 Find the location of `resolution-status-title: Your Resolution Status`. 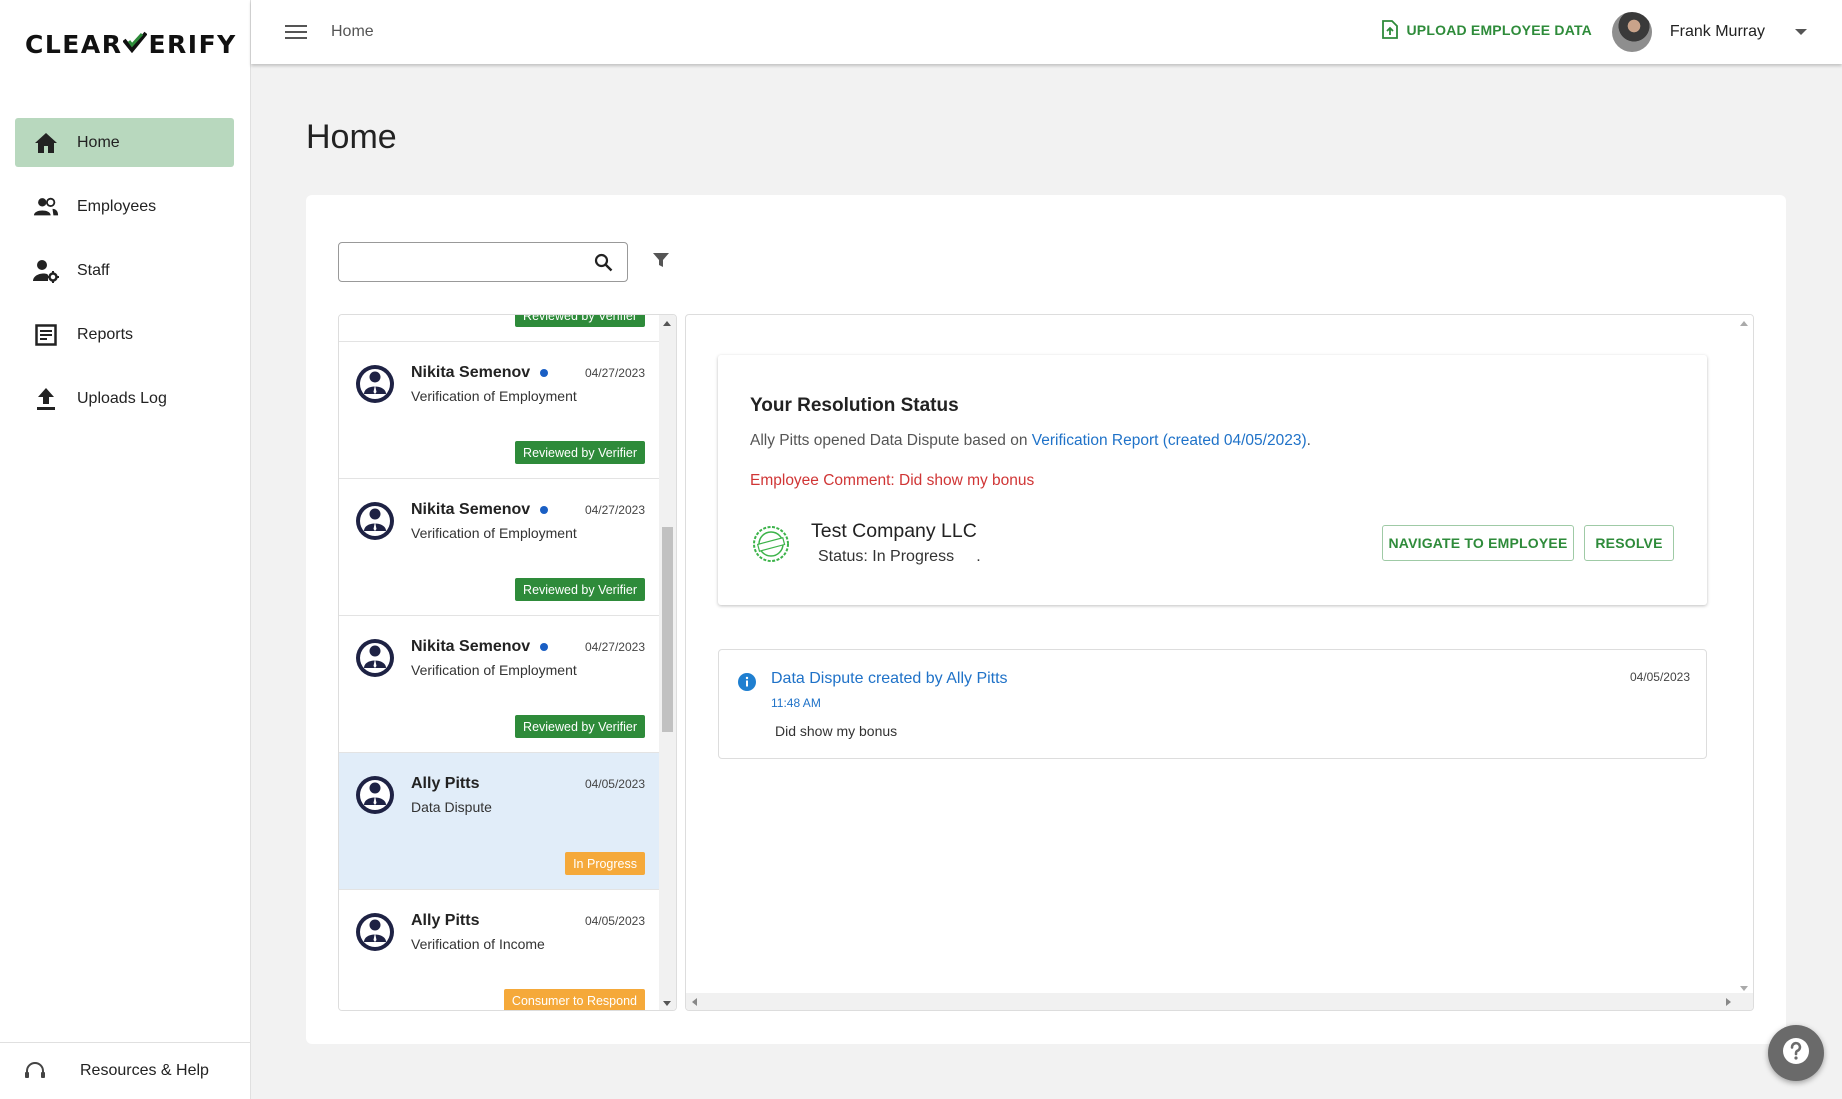

resolution-status-title: Your Resolution Status is located at coordinates (854, 405).